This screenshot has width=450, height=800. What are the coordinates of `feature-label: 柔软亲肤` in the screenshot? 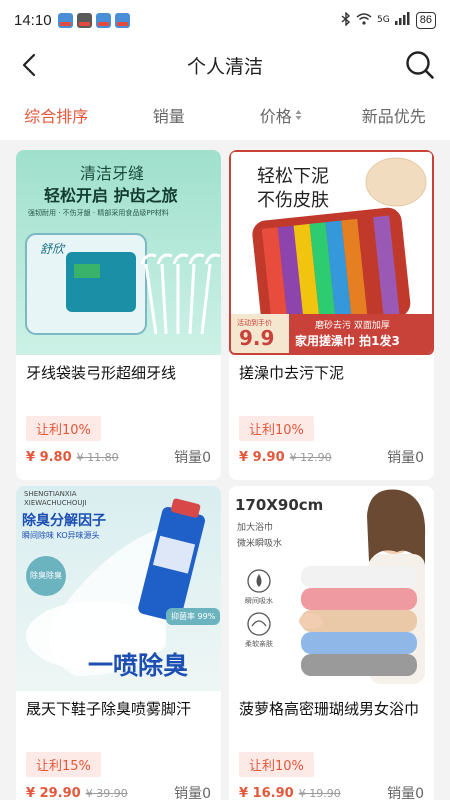 It's located at (259, 644).